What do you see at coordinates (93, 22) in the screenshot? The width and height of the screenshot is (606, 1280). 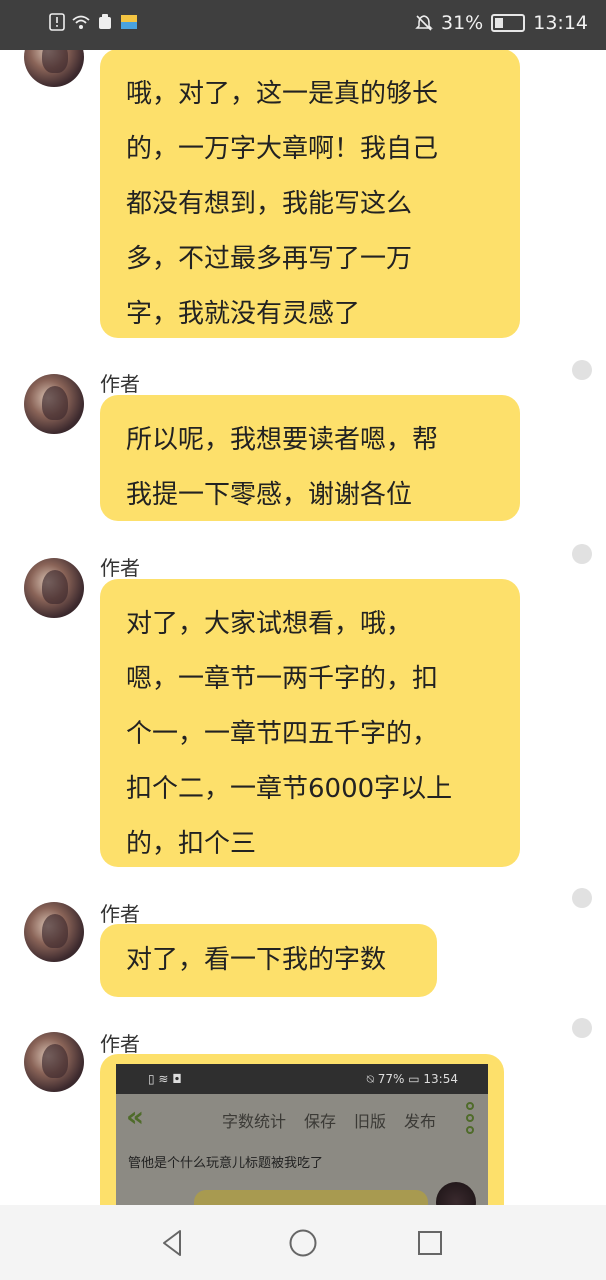 I see `status-left-icons` at bounding box center [93, 22].